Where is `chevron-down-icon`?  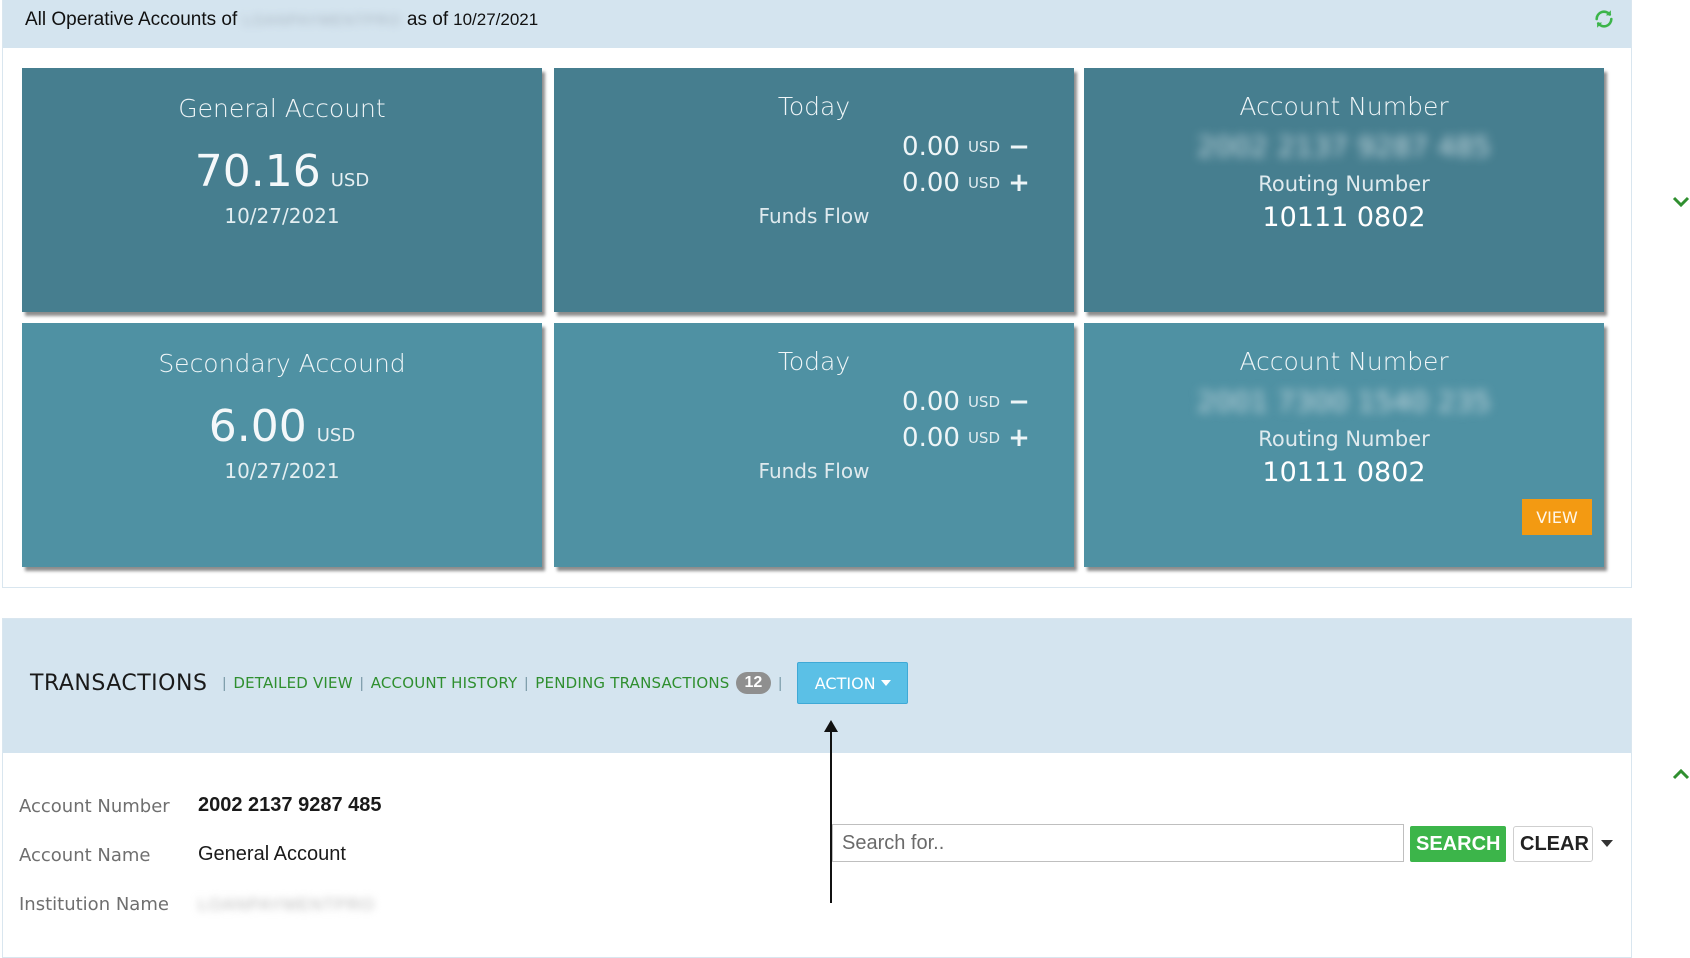 chevron-down-icon is located at coordinates (1681, 202).